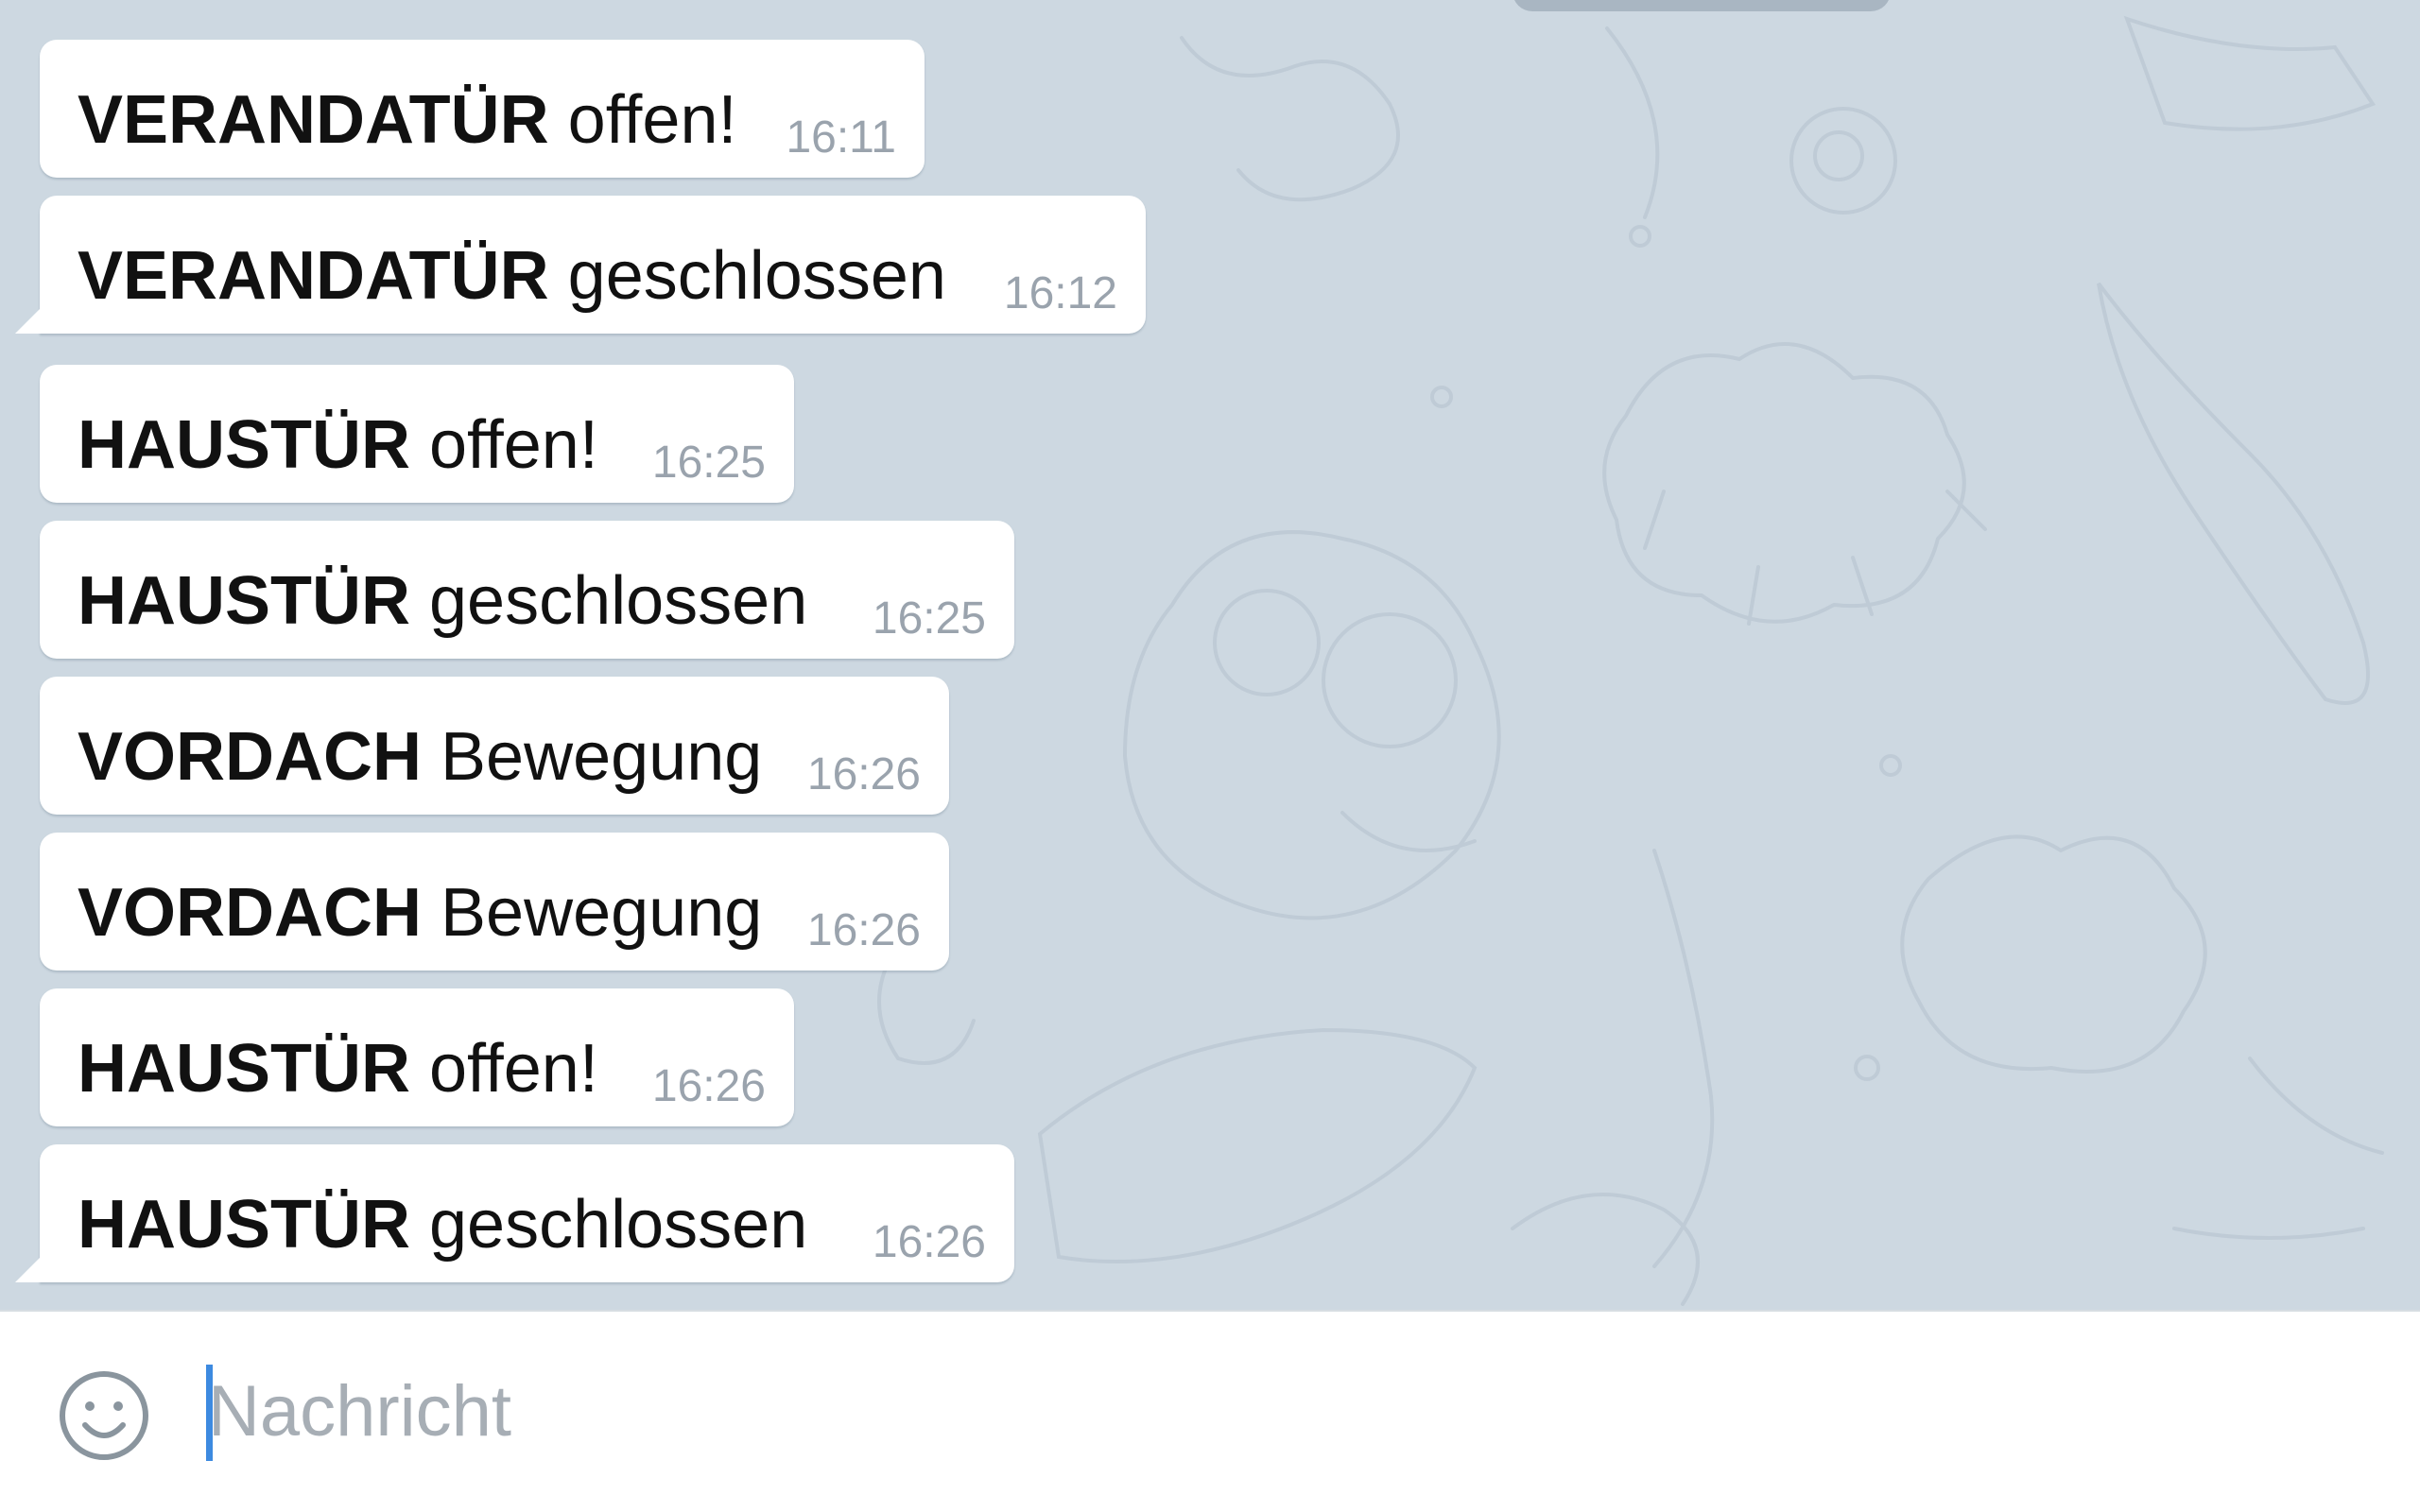 The height and width of the screenshot is (1512, 2420). I want to click on message-bubble: HAUSTÜR offen! 16:26, so click(417, 1057).